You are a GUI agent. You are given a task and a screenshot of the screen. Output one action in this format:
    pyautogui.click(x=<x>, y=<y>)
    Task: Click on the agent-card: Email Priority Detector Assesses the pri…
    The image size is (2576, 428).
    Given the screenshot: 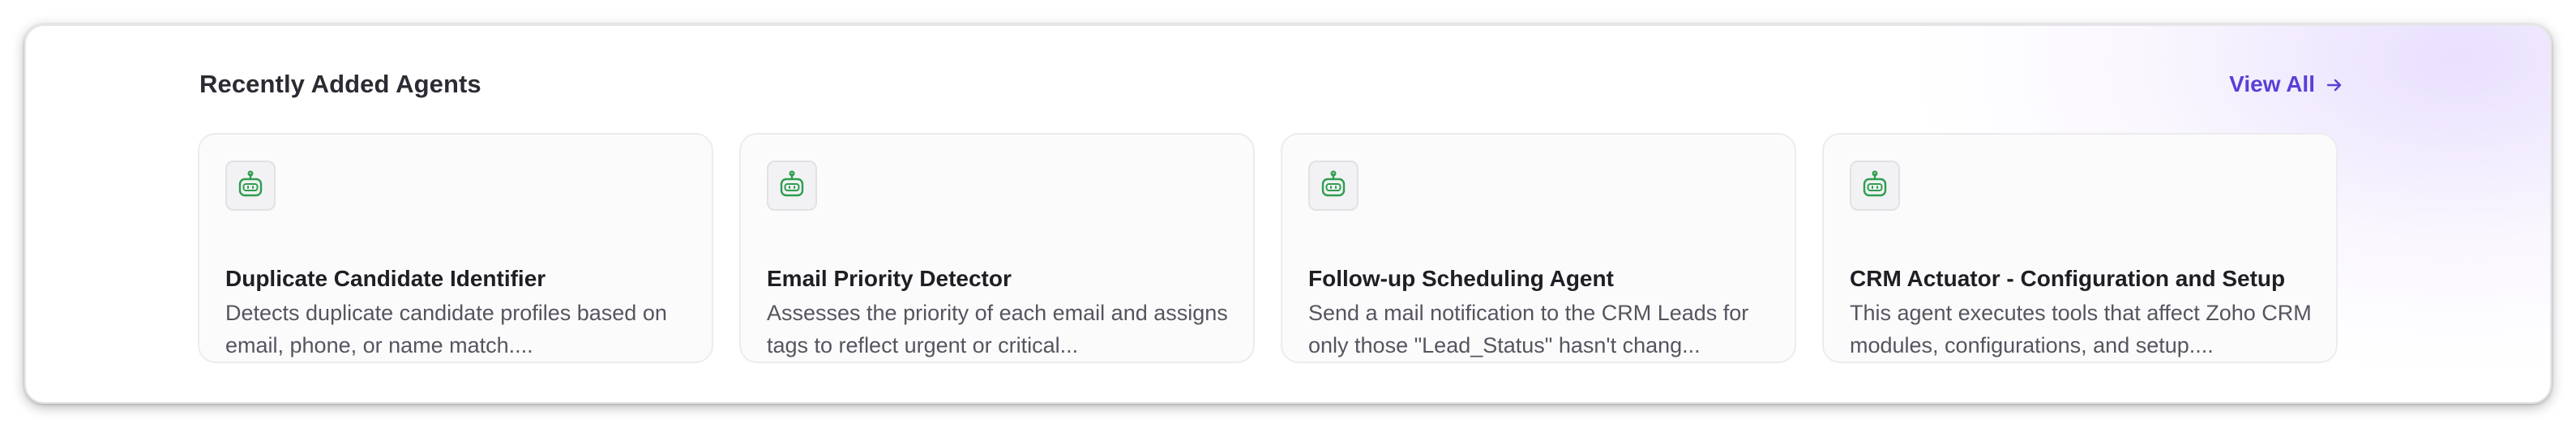 What is the action you would take?
    pyautogui.click(x=997, y=248)
    